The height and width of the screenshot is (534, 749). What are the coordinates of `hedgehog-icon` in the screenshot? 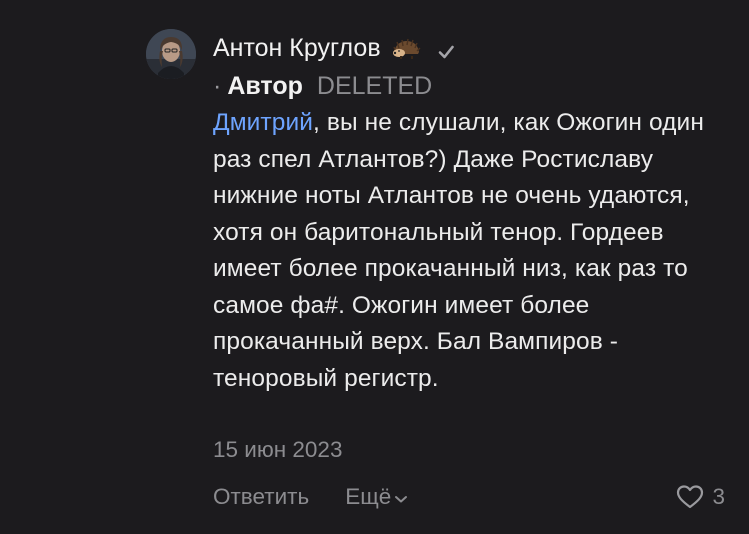 It's located at (406, 48).